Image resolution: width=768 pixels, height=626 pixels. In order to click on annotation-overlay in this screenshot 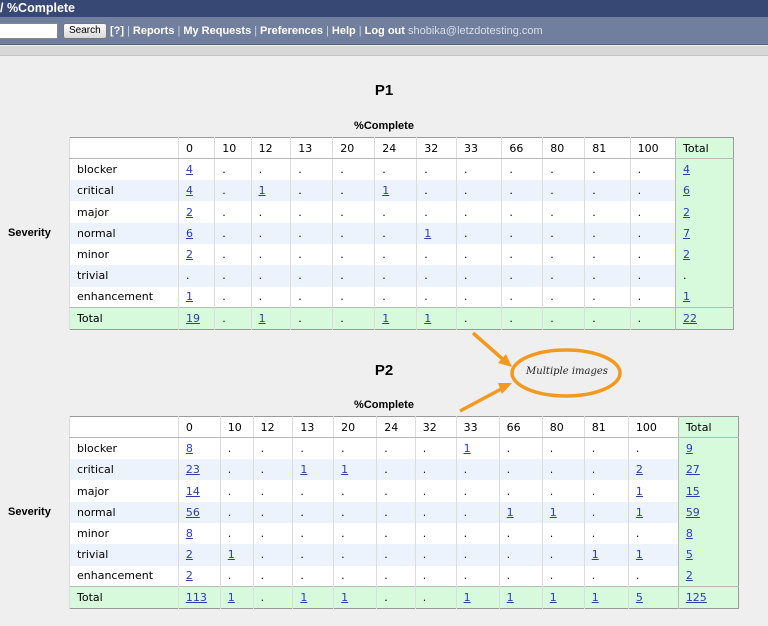, I will do `click(540, 372)`.